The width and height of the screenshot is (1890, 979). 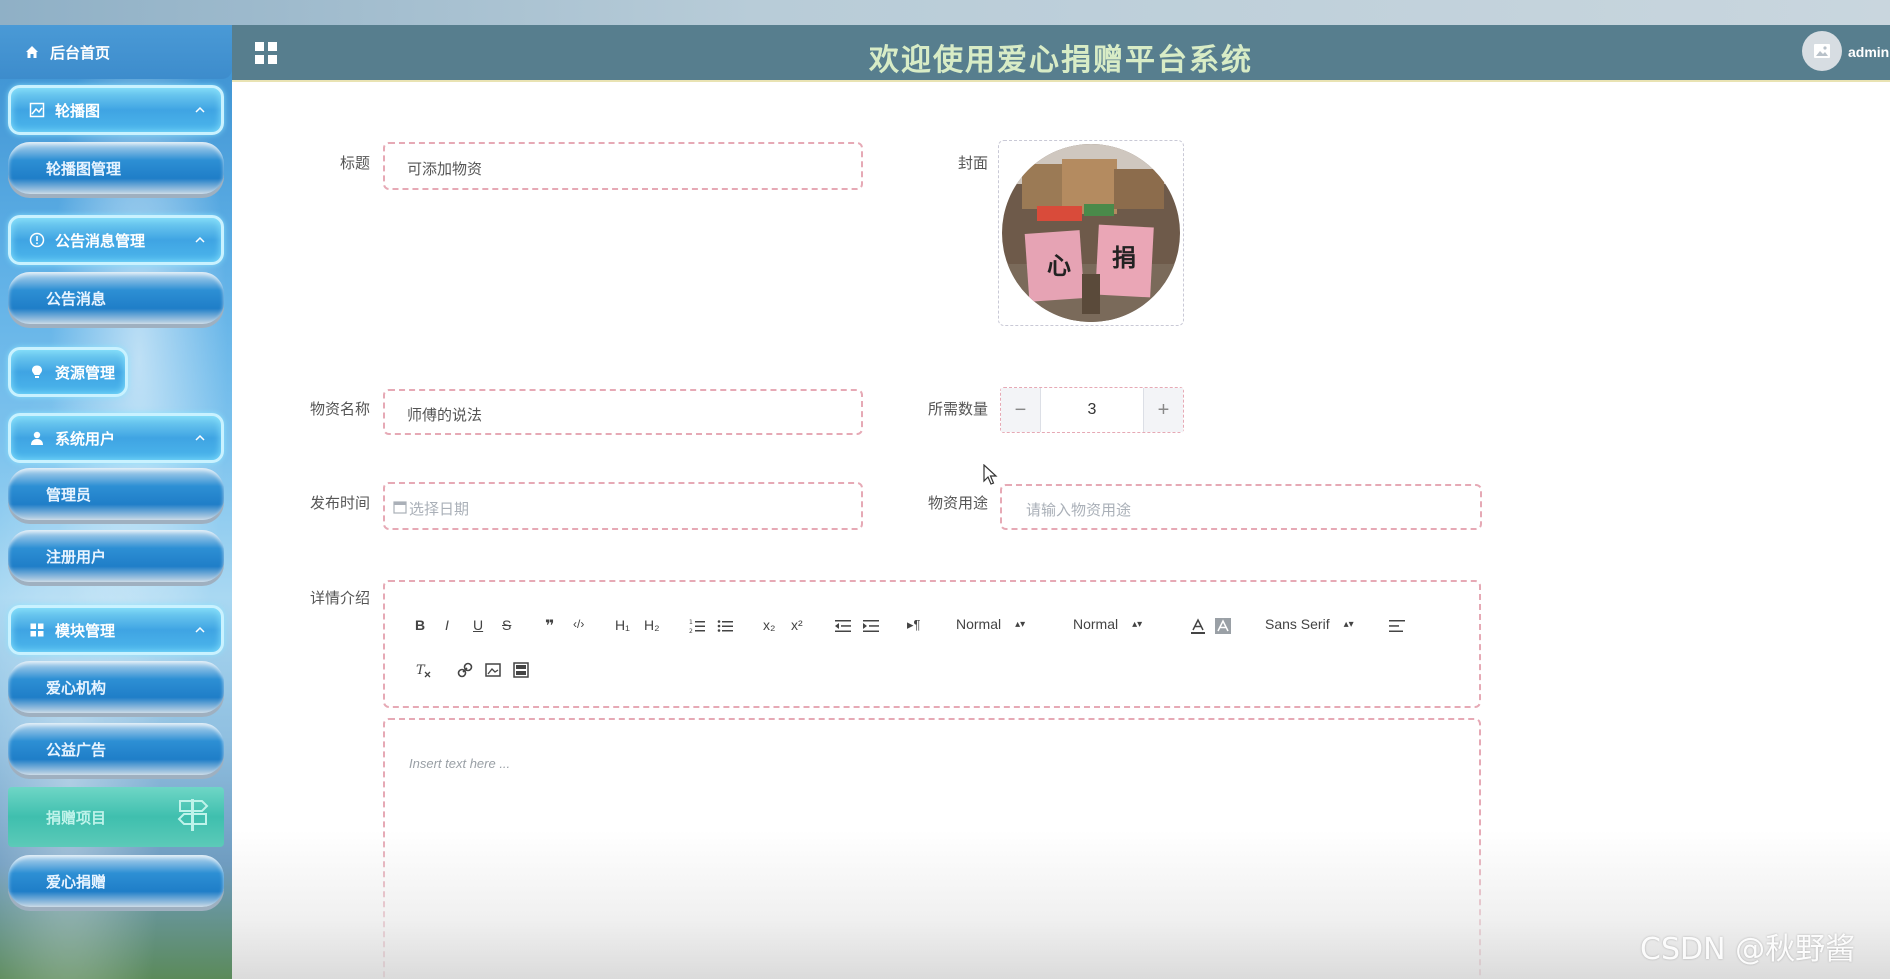 I want to click on mouse-cursor-icon, so click(x=990, y=474).